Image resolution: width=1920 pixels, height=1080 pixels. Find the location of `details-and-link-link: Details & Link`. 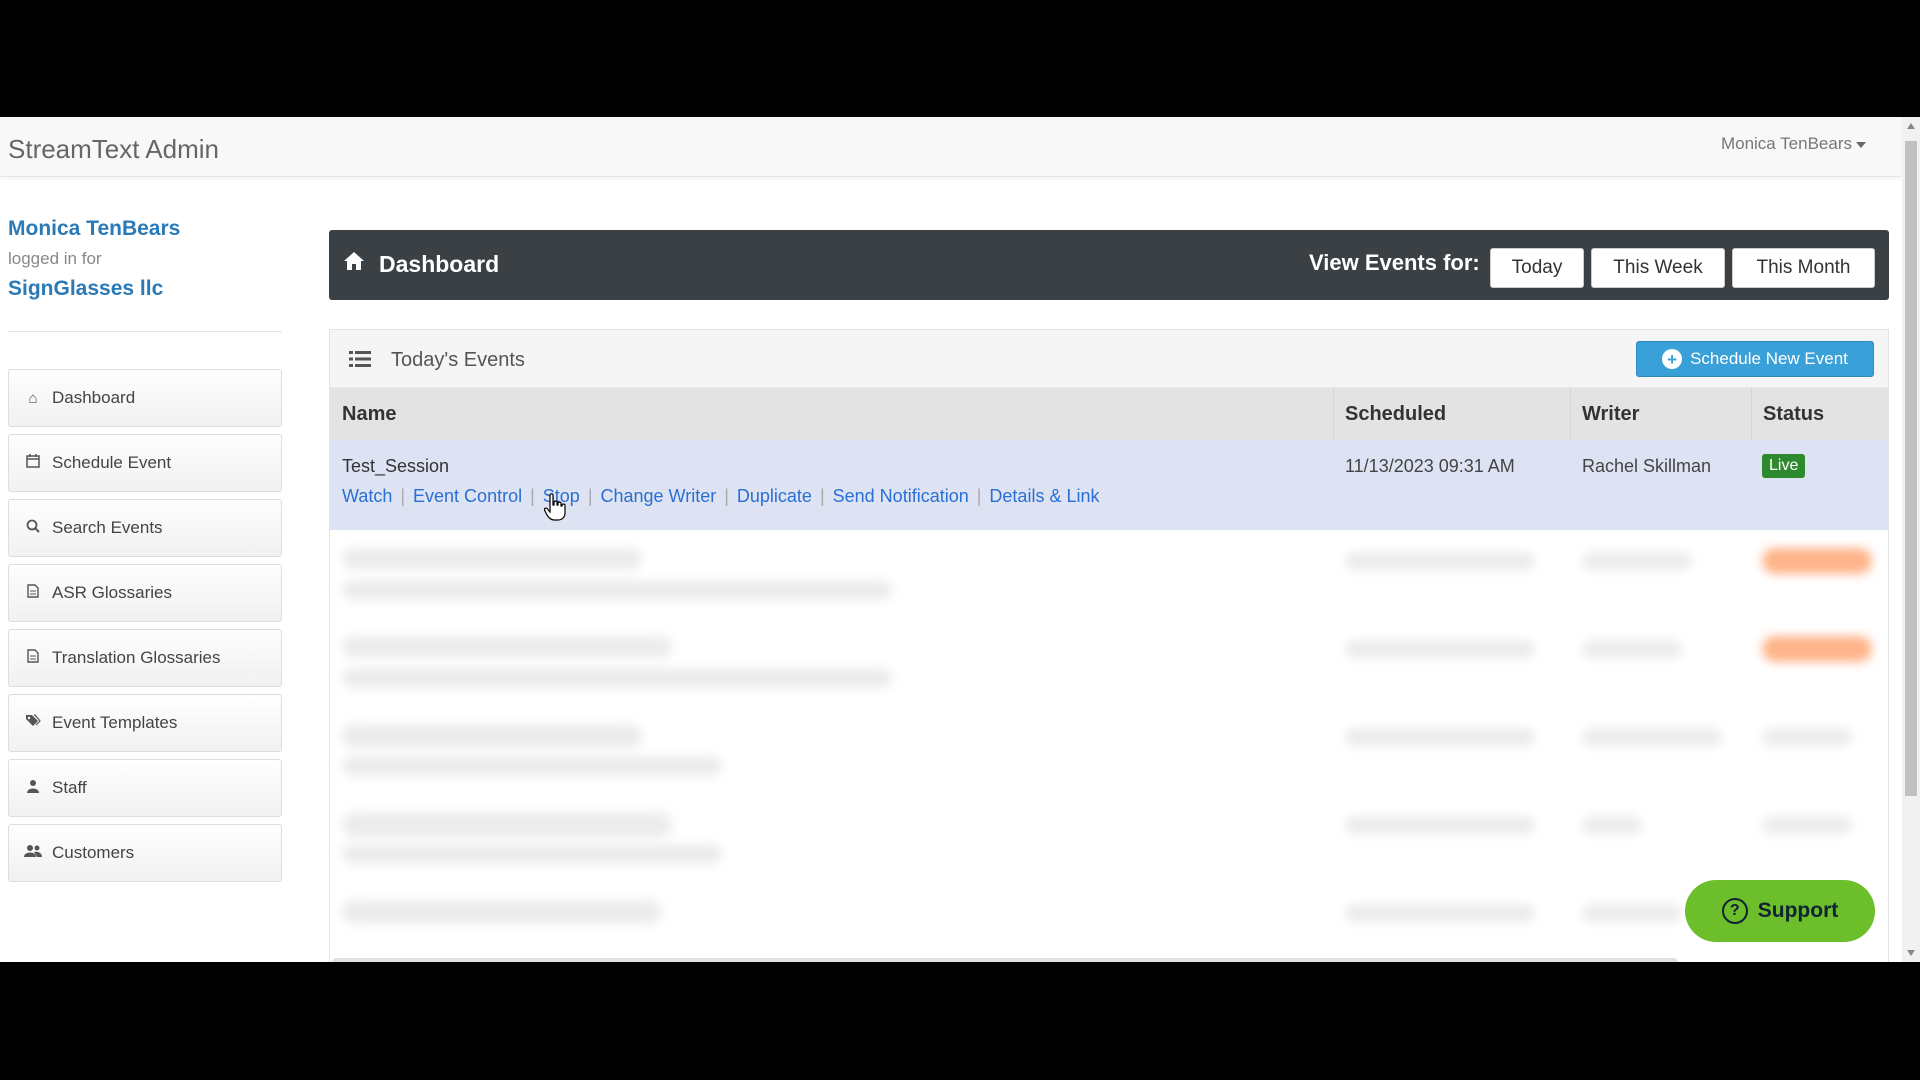

details-and-link-link: Details & Link is located at coordinates (1044, 496).